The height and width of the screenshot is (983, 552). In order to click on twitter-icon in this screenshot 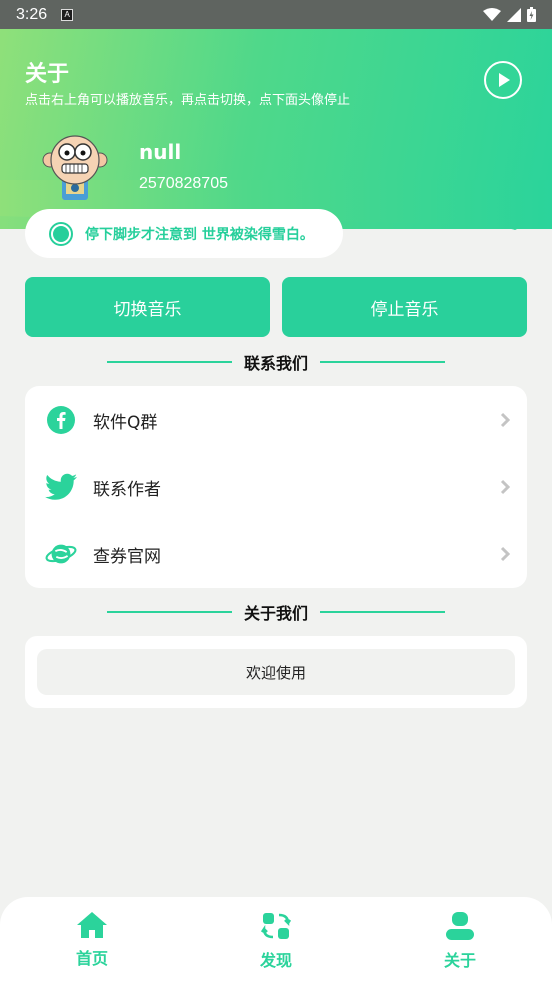, I will do `click(61, 487)`.